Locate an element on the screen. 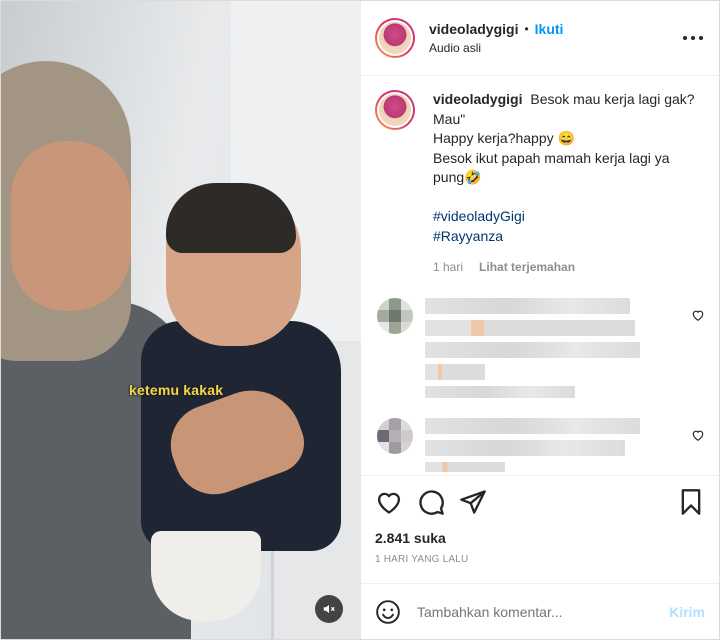  follow-button: Ikuti is located at coordinates (549, 29).